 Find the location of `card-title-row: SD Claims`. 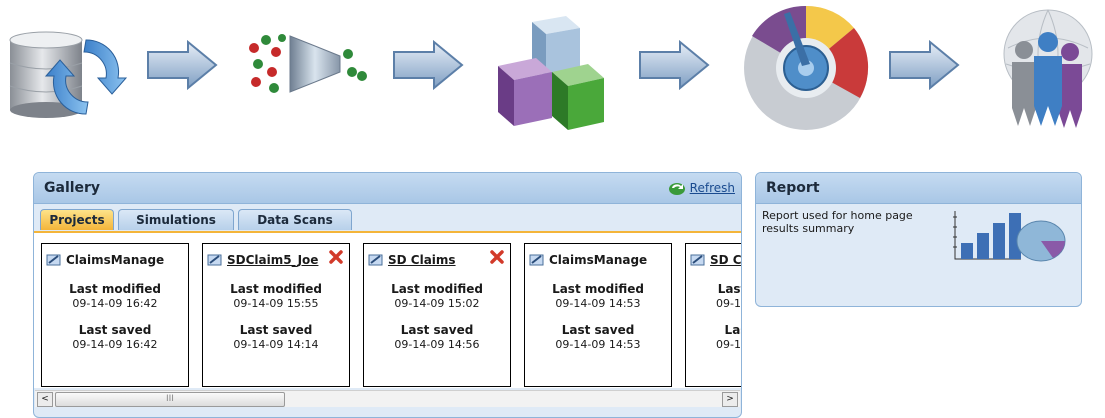

card-title-row: SD Claims is located at coordinates (437, 260).